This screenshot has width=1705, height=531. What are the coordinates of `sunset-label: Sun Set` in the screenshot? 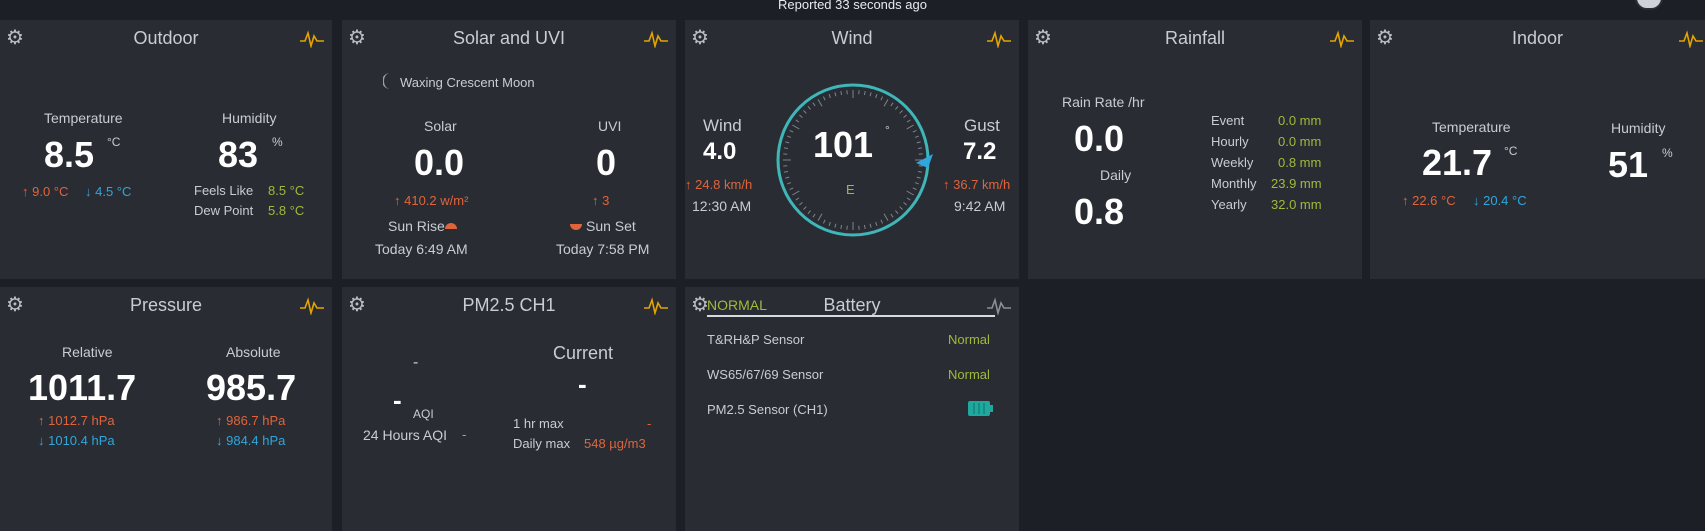 It's located at (611, 226).